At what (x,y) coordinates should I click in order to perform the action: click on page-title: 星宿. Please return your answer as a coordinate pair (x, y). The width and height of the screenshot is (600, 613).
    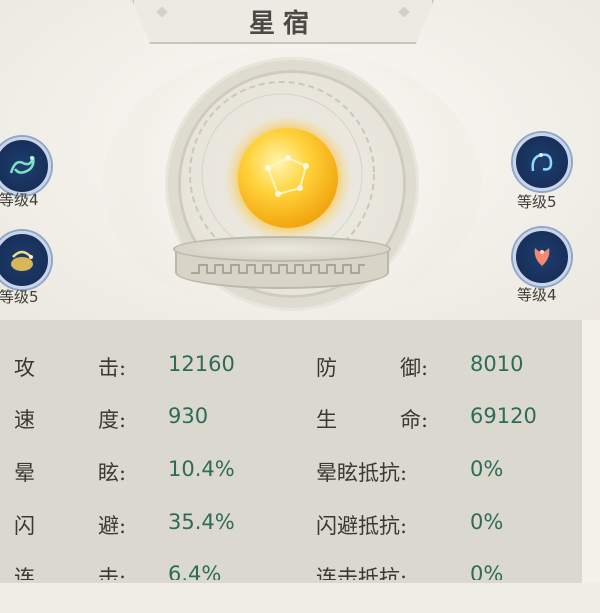
    Looking at the image, I should click on (282, 23).